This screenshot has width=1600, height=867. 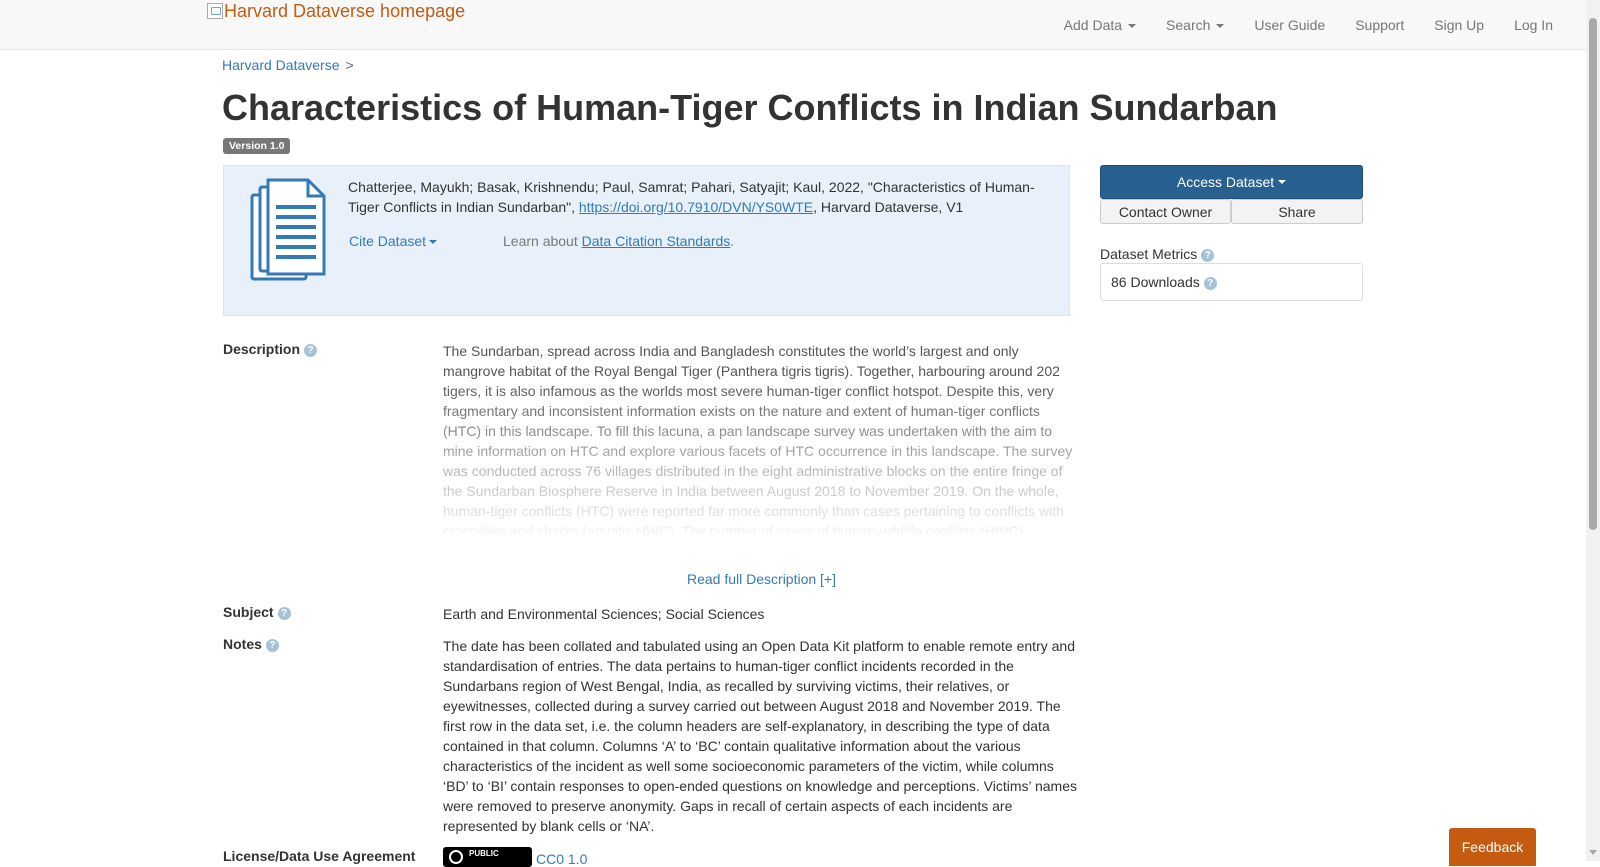 What do you see at coordinates (542, 241) in the screenshot?
I see `learn-about-prefix: Learn about` at bounding box center [542, 241].